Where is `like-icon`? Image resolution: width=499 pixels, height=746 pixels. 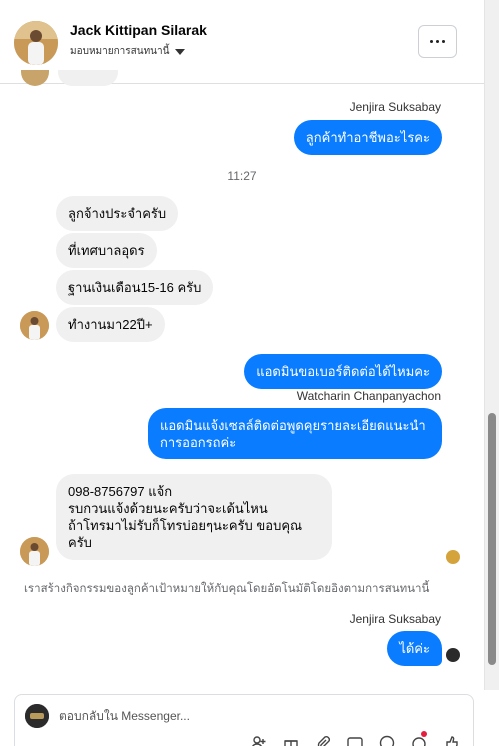 like-icon is located at coordinates (451, 740).